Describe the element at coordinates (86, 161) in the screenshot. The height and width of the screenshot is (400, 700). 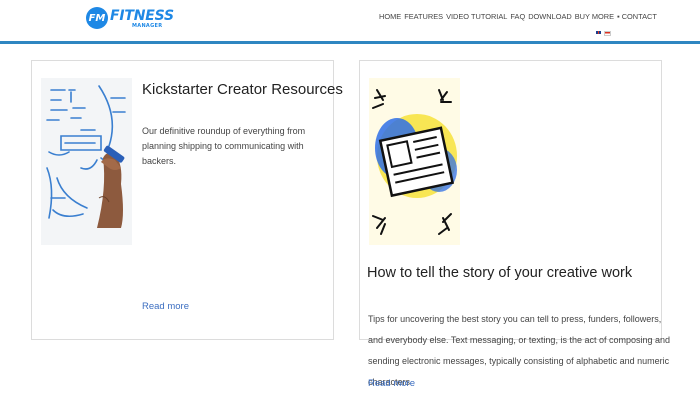
I see `whiteboard-drawing-image` at that location.